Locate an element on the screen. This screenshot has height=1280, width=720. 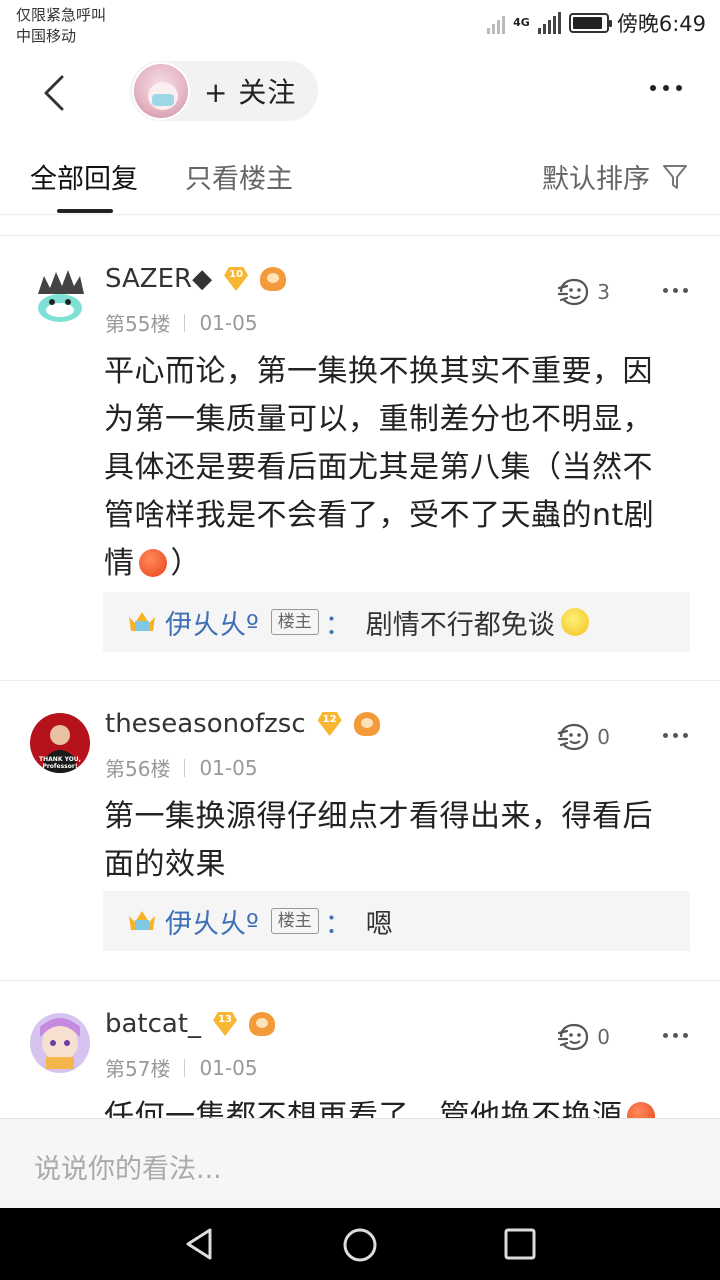
level-badge: 13 is located at coordinates (225, 1024).